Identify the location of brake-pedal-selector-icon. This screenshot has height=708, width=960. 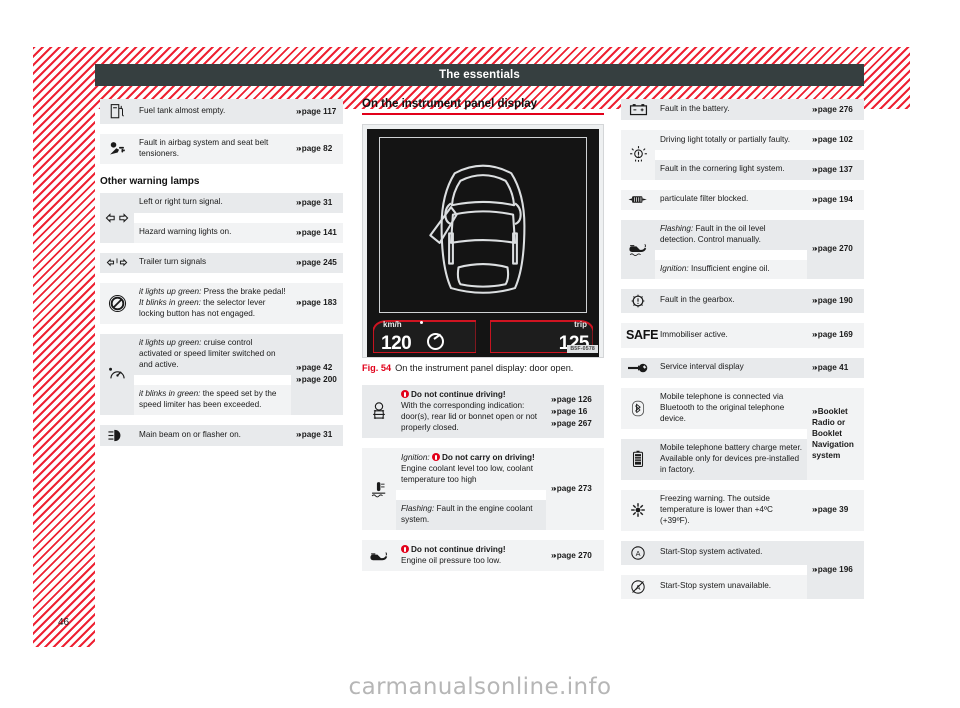
(117, 303).